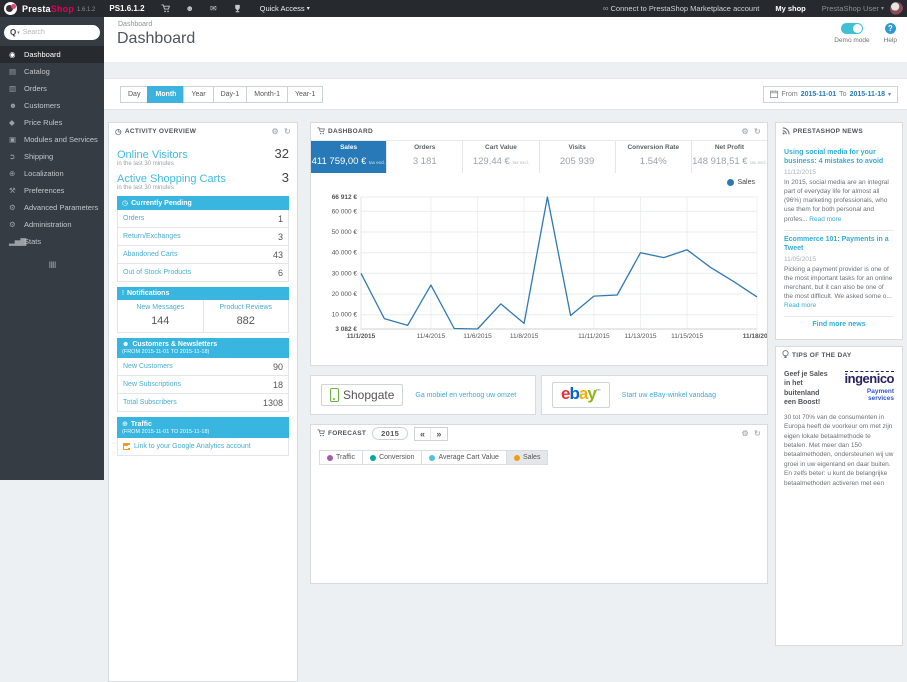  What do you see at coordinates (148, 366) in the screenshot?
I see `row-label: New Customers` at bounding box center [148, 366].